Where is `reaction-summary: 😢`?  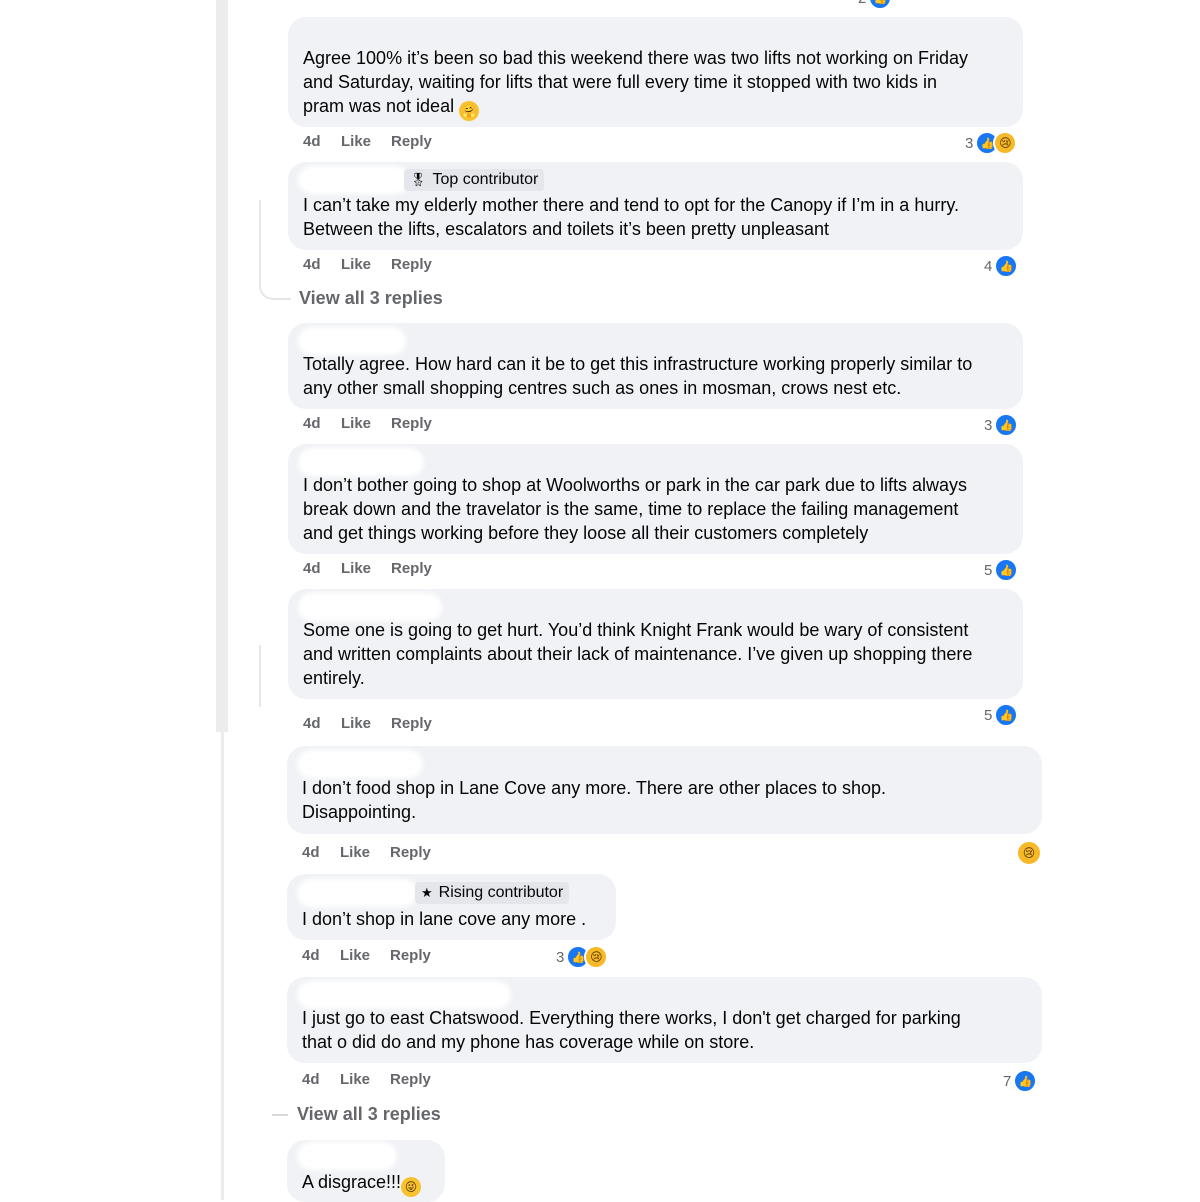
reaction-summary: 😢 is located at coordinates (1029, 853).